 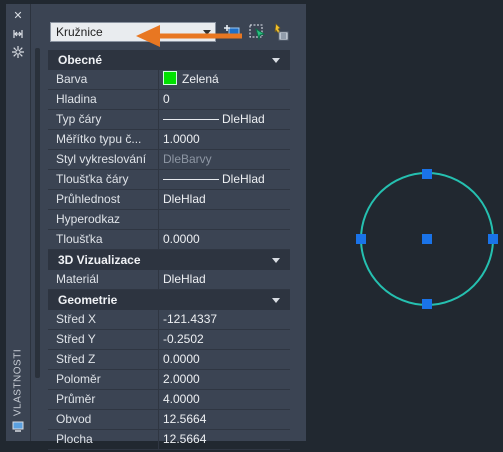 What do you see at coordinates (103, 179) in the screenshot?
I see `property-label: Tloušťka čáry` at bounding box center [103, 179].